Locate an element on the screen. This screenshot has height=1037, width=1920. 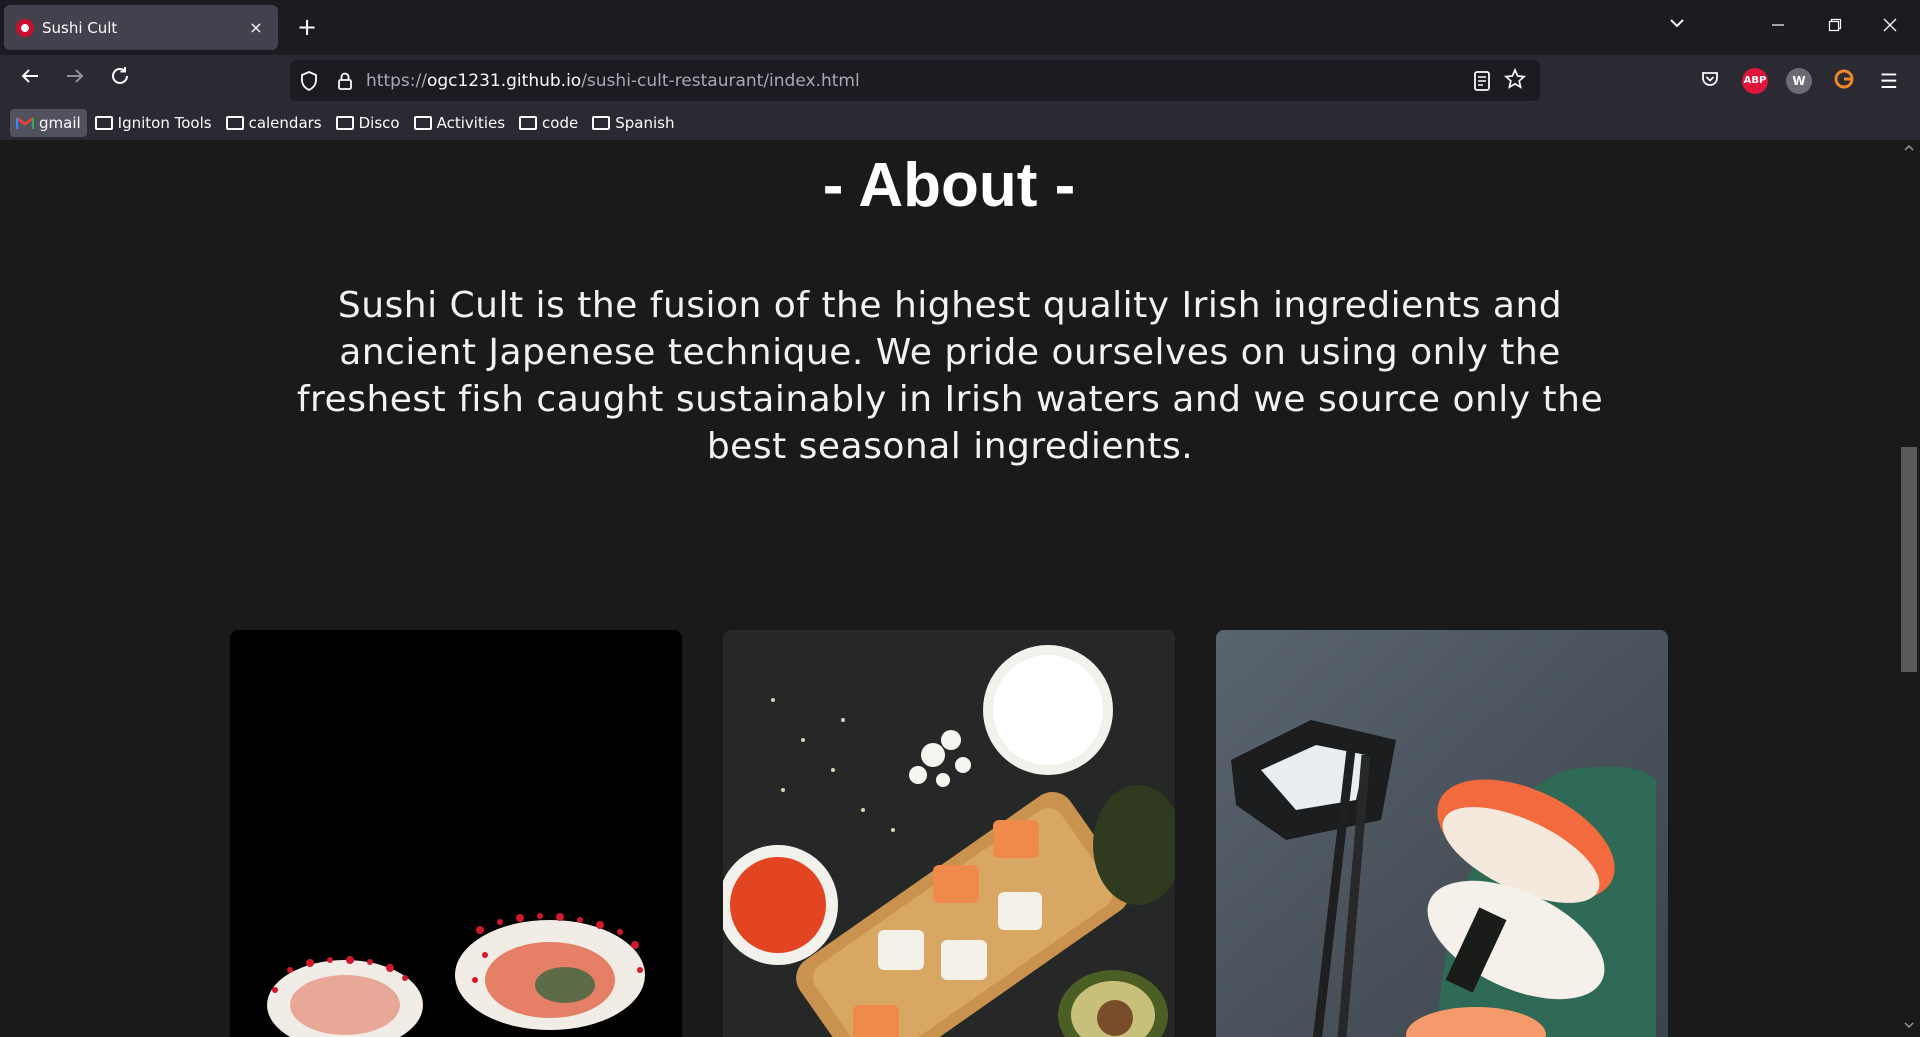
tab-bar: Sushi Cult × + is located at coordinates (960, 27).